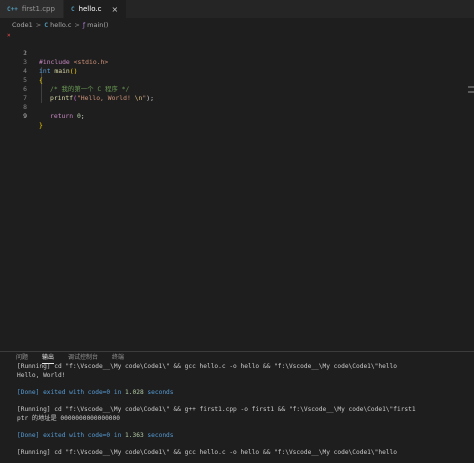  Describe the element at coordinates (237, 80) in the screenshot. I see `code-line: 5 /* 我的第一个 C 程序 */` at that location.